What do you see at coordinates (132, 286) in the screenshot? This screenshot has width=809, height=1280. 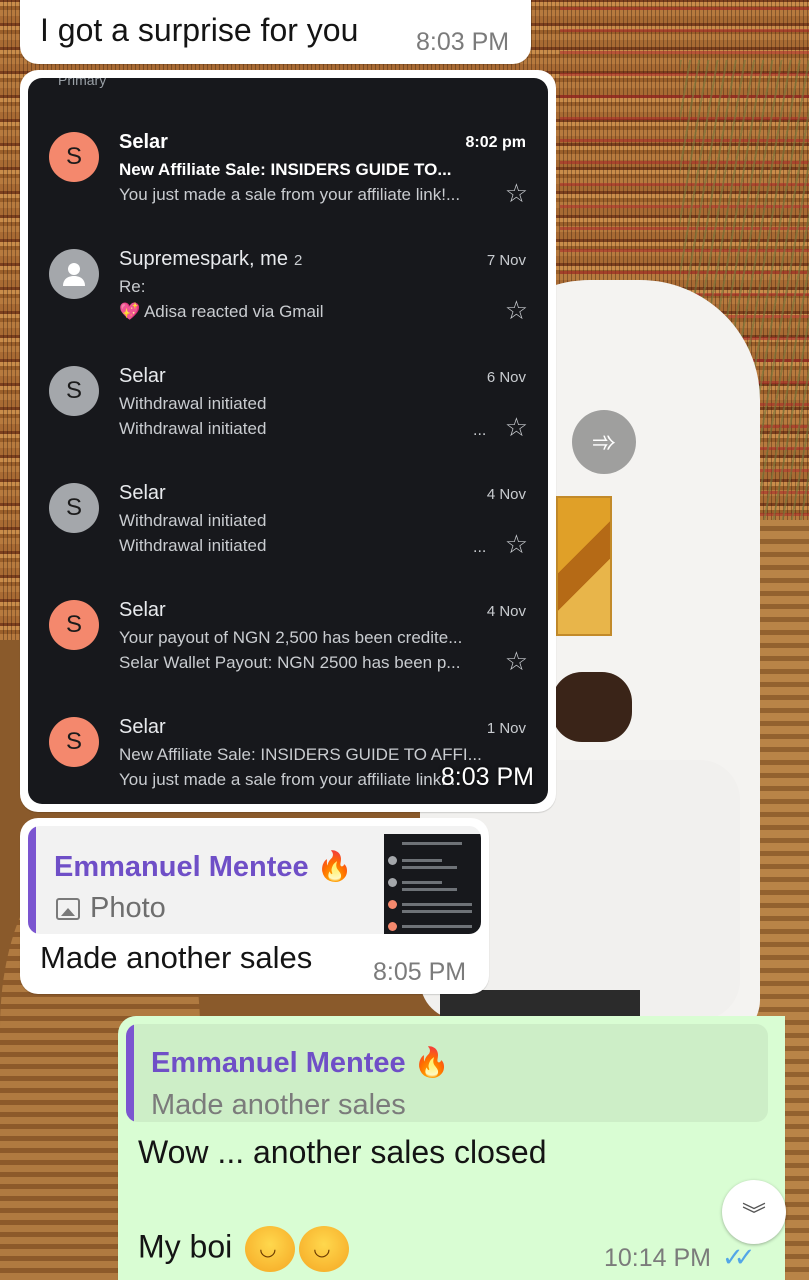 I see `email-subject: Re:` at bounding box center [132, 286].